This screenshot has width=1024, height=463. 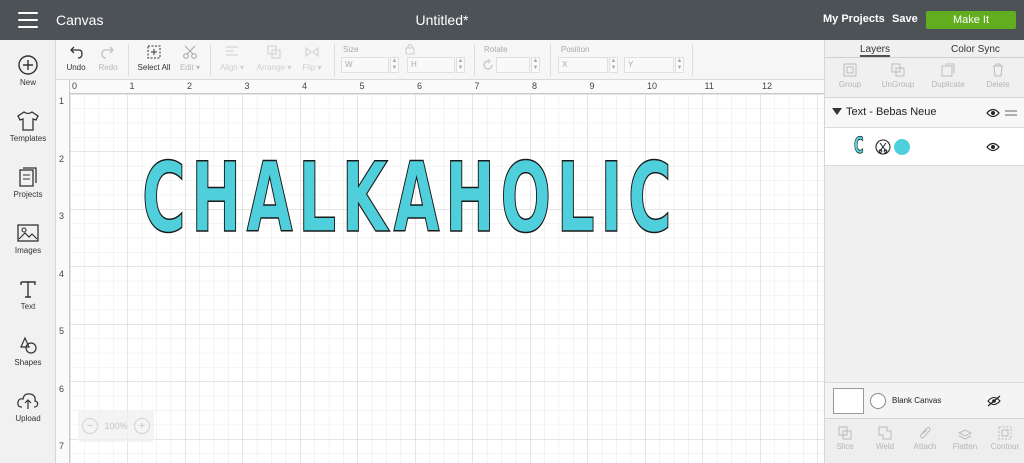 I want to click on sidebar-item-projects: Projects, so click(x=28, y=191).